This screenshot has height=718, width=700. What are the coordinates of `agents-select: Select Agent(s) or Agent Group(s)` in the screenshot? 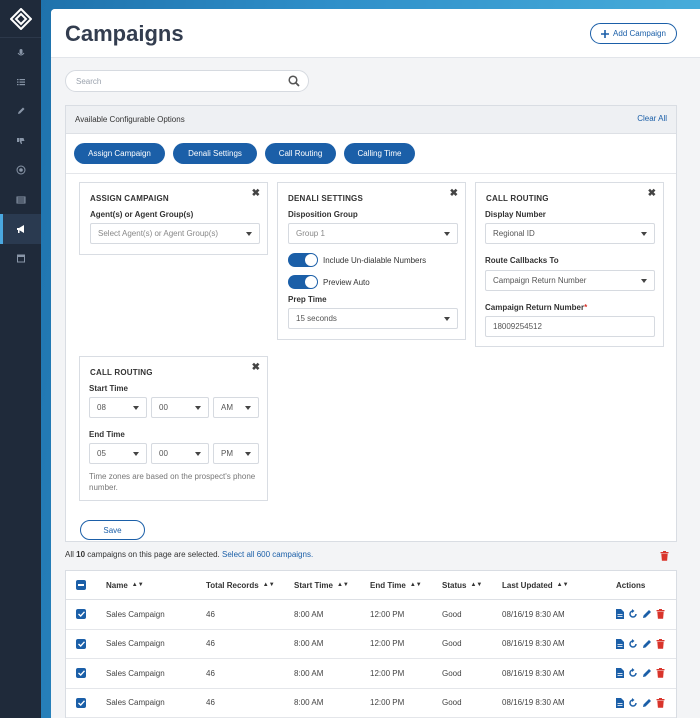 It's located at (175, 233).